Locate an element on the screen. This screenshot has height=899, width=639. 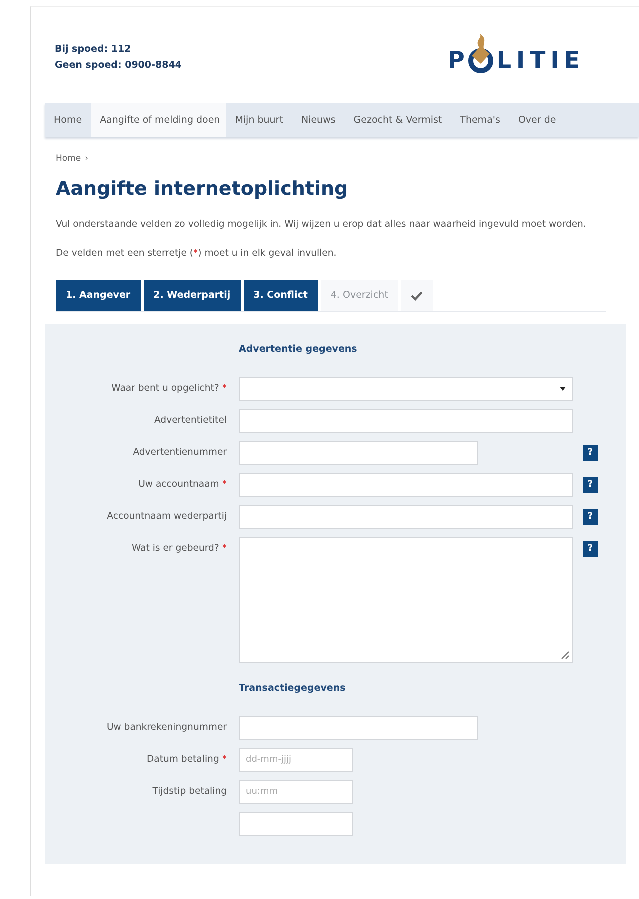
input-field: uu:mm is located at coordinates (296, 792).